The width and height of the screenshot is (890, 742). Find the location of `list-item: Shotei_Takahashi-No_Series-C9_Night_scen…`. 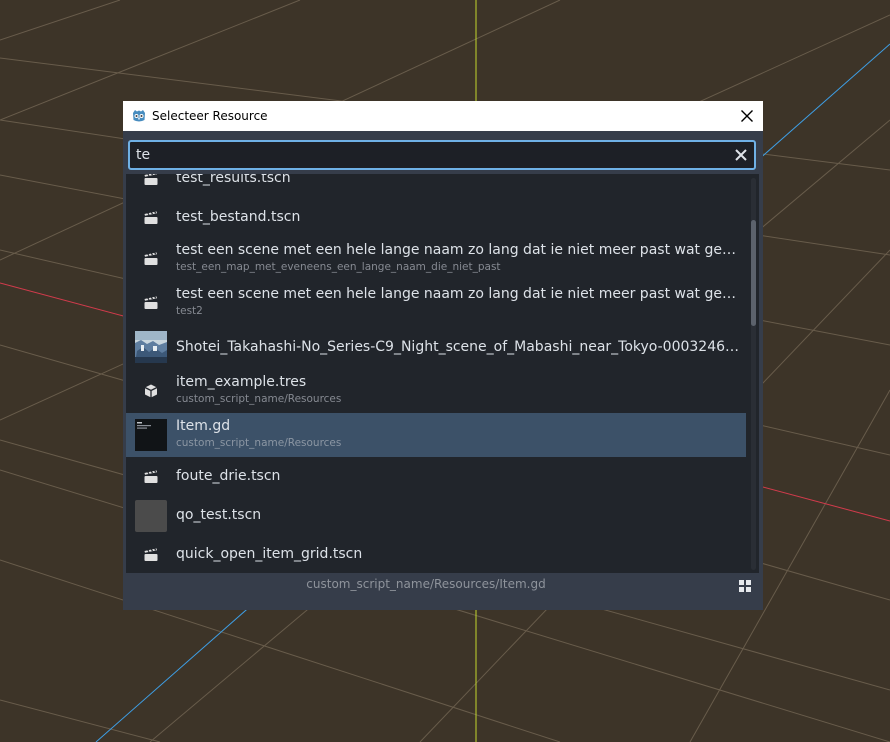

list-item: Shotei_Takahashi-No_Series-C9_Night_scen… is located at coordinates (436, 347).